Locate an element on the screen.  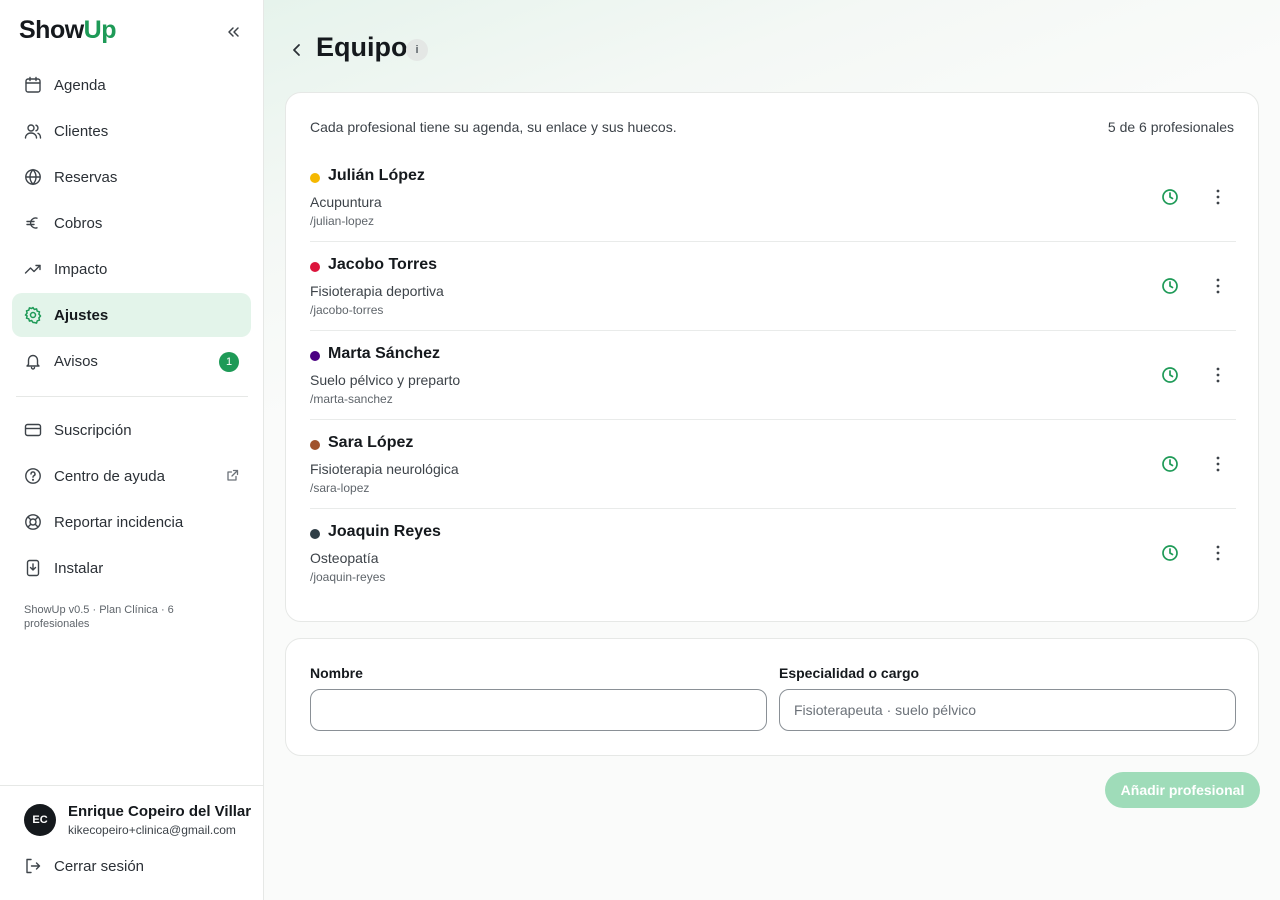
sidebar-item-label: Impacto is located at coordinates (81, 269).